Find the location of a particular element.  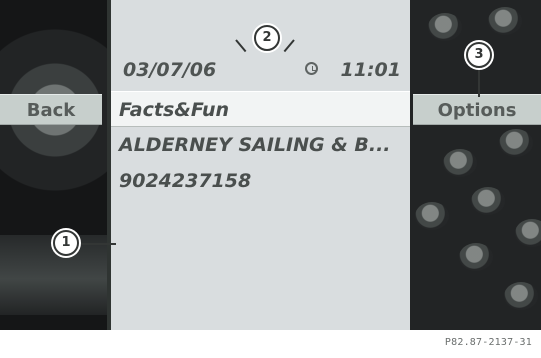

date-display: 03/07/06 is located at coordinates (170, 70).